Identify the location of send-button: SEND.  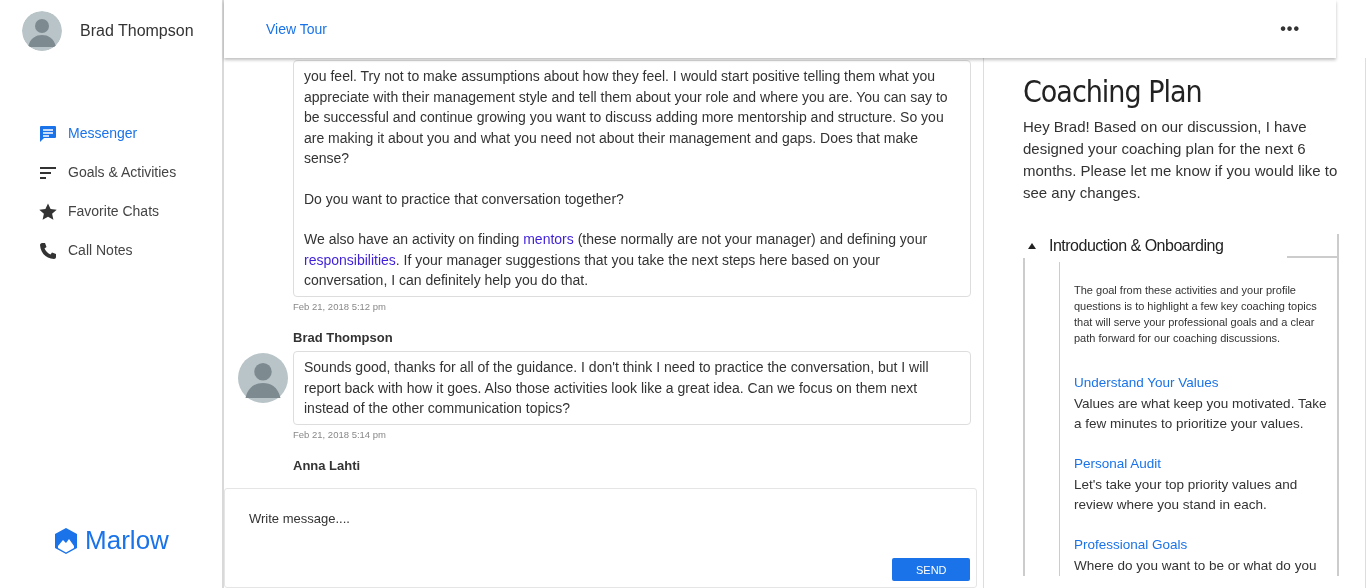
(931, 569).